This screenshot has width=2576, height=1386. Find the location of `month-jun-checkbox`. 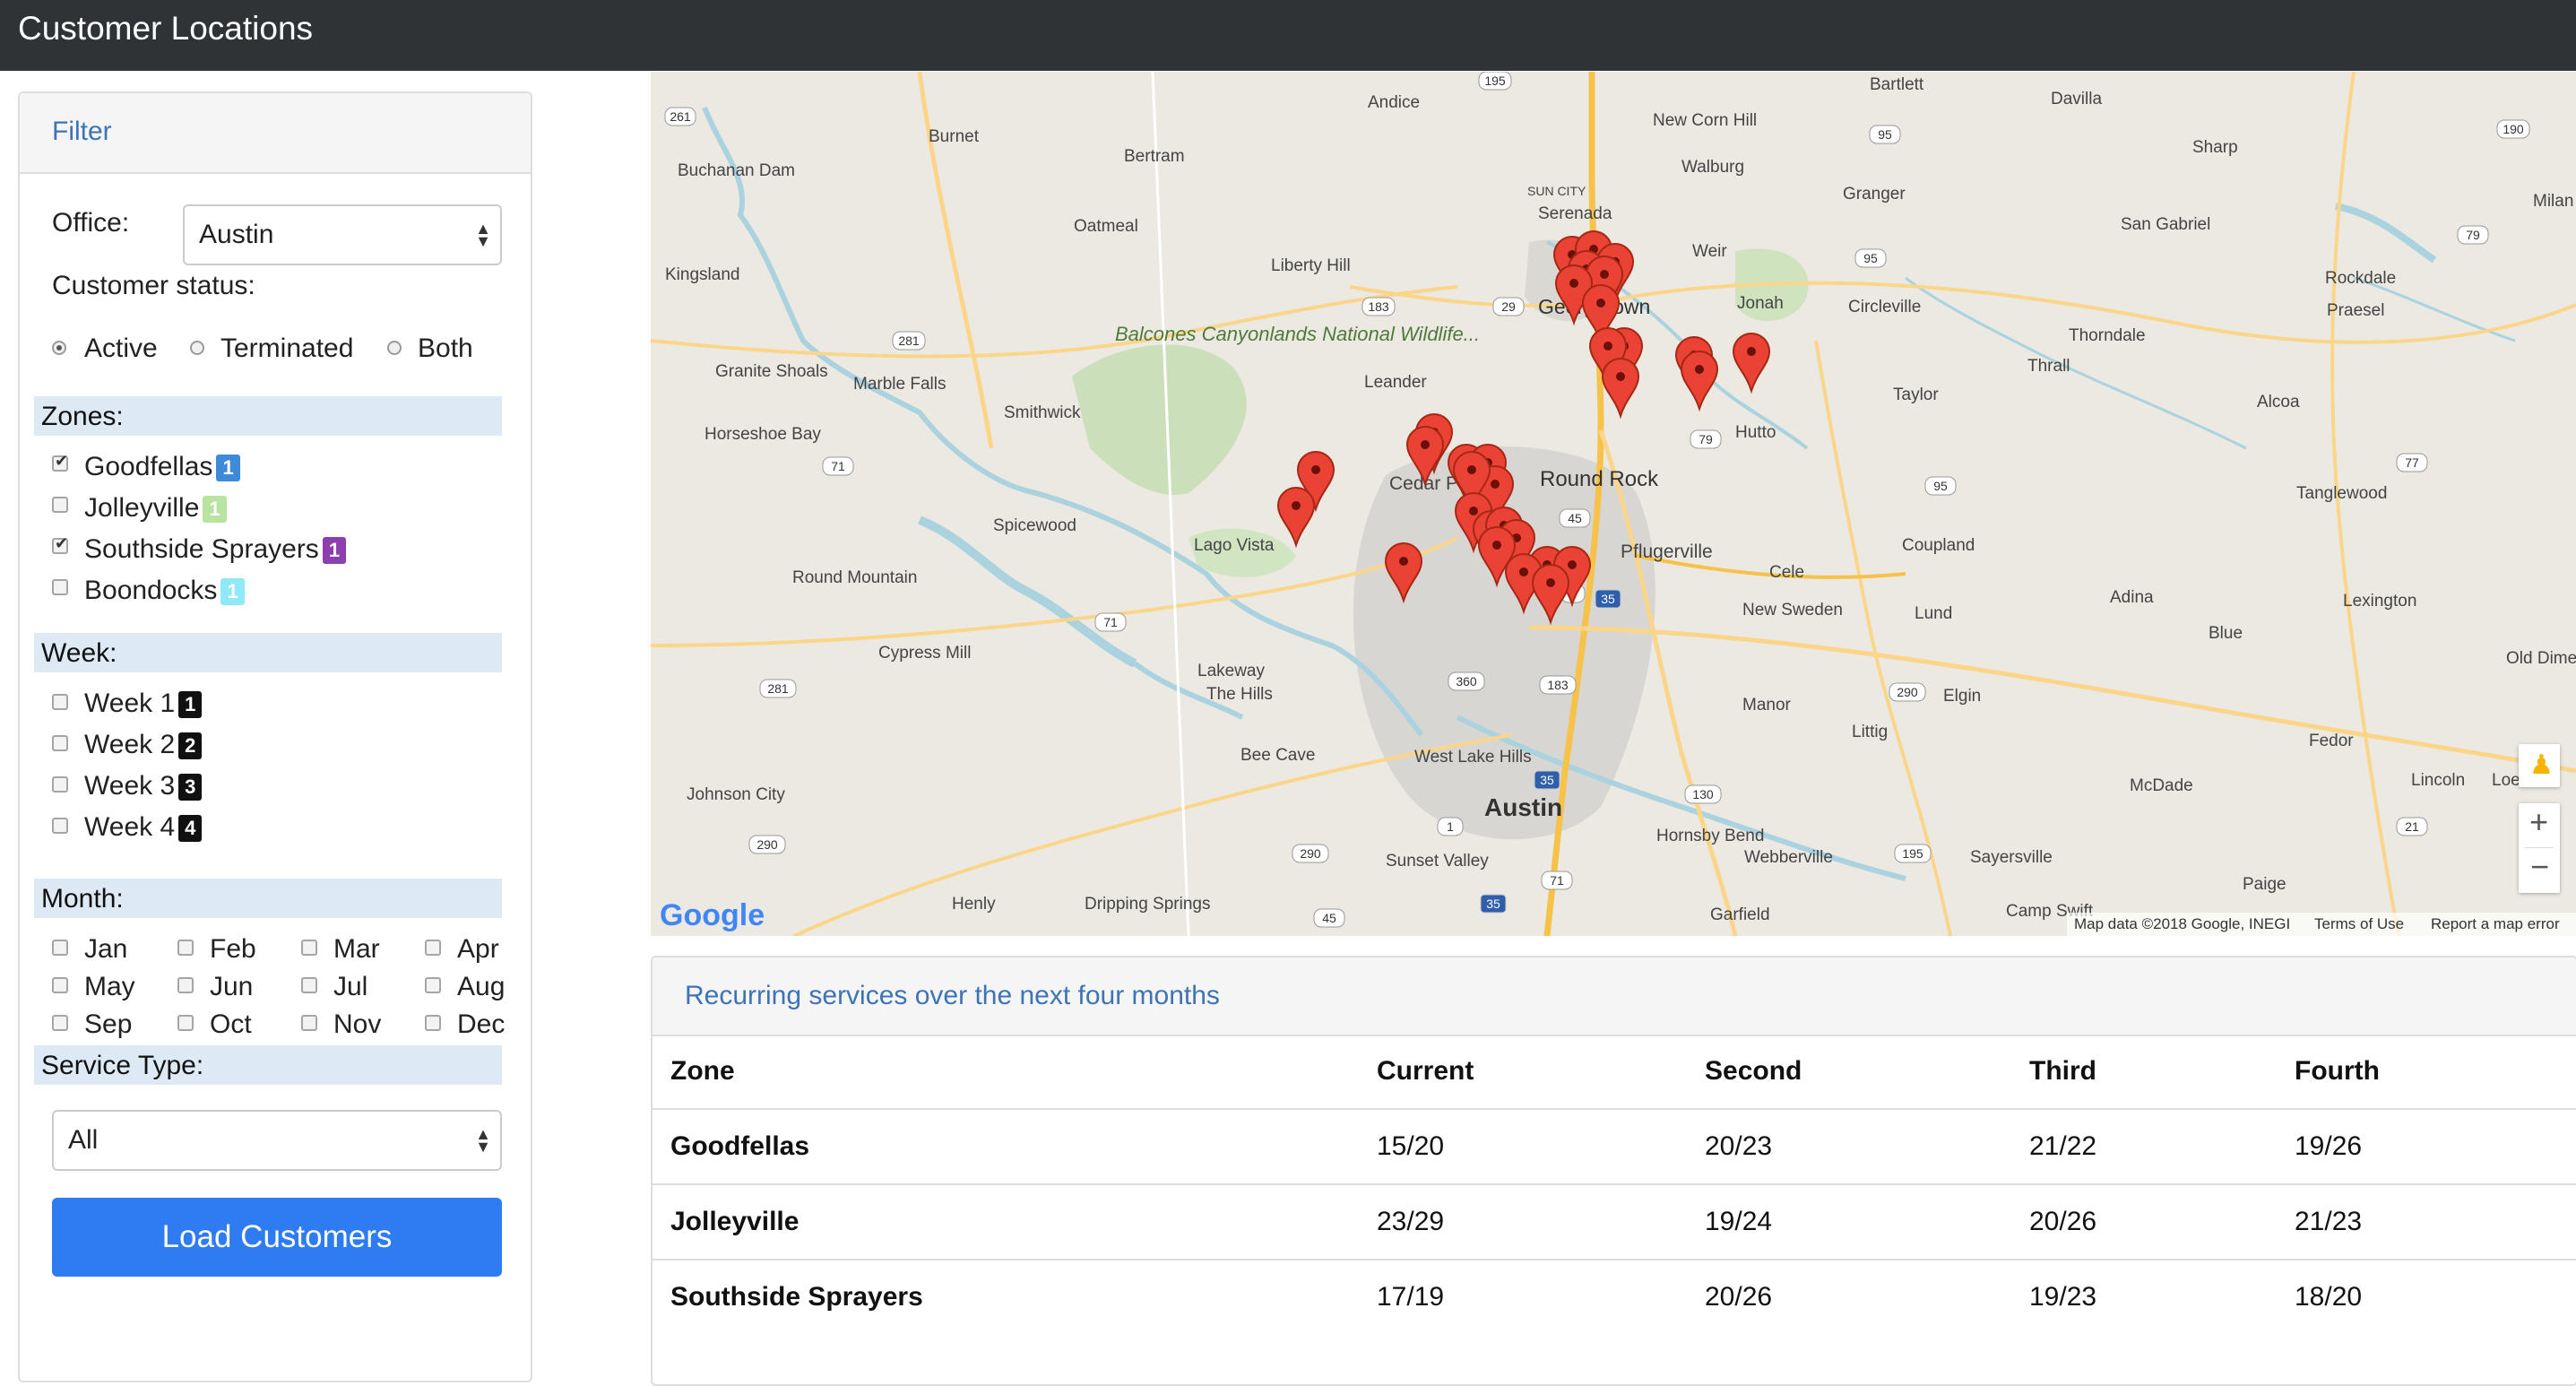

month-jun-checkbox is located at coordinates (185, 985).